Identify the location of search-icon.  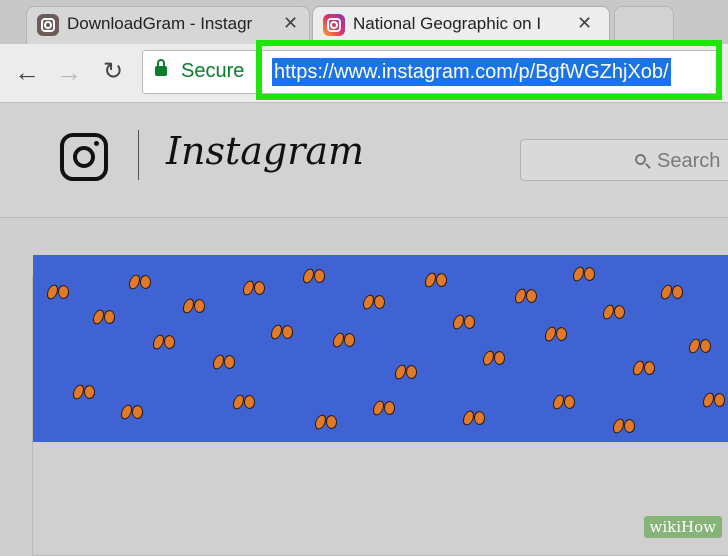
(640, 159).